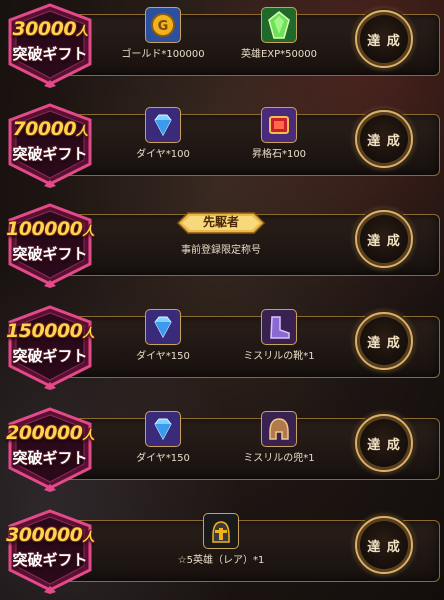  What do you see at coordinates (163, 154) in the screenshot?
I see `reward-label: ダイヤ*100` at bounding box center [163, 154].